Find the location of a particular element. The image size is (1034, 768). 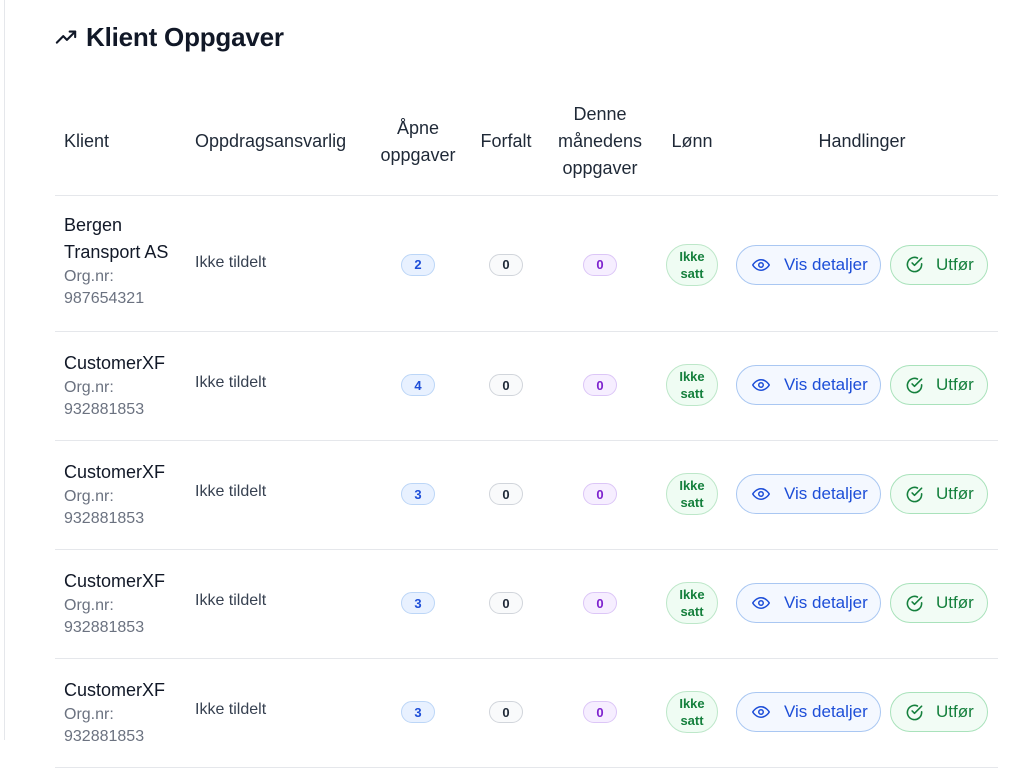

trending-up-icon is located at coordinates (66, 37).